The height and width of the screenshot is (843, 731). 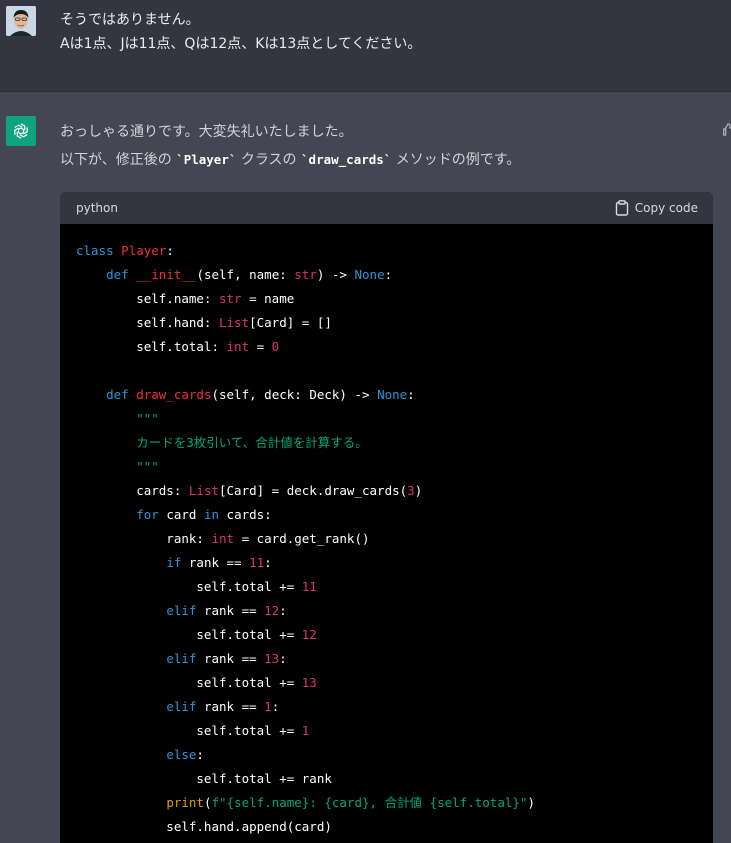 What do you see at coordinates (260, 346) in the screenshot?
I see `code-token: =` at bounding box center [260, 346].